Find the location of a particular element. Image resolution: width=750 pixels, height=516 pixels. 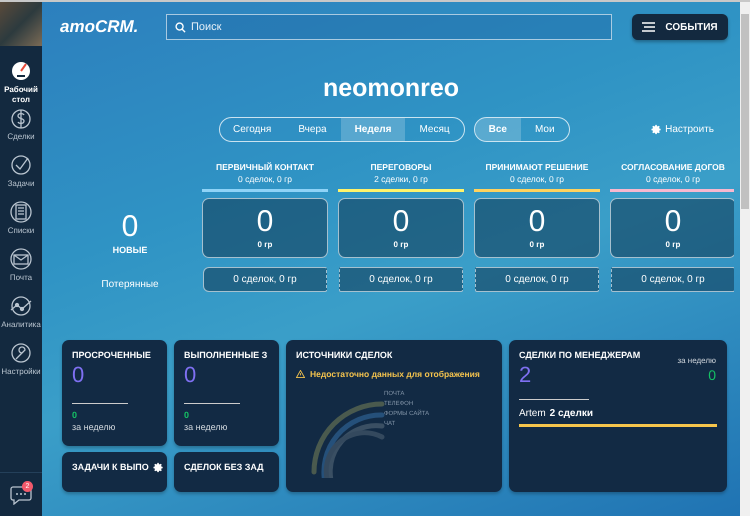

settings-icon is located at coordinates (158, 467).